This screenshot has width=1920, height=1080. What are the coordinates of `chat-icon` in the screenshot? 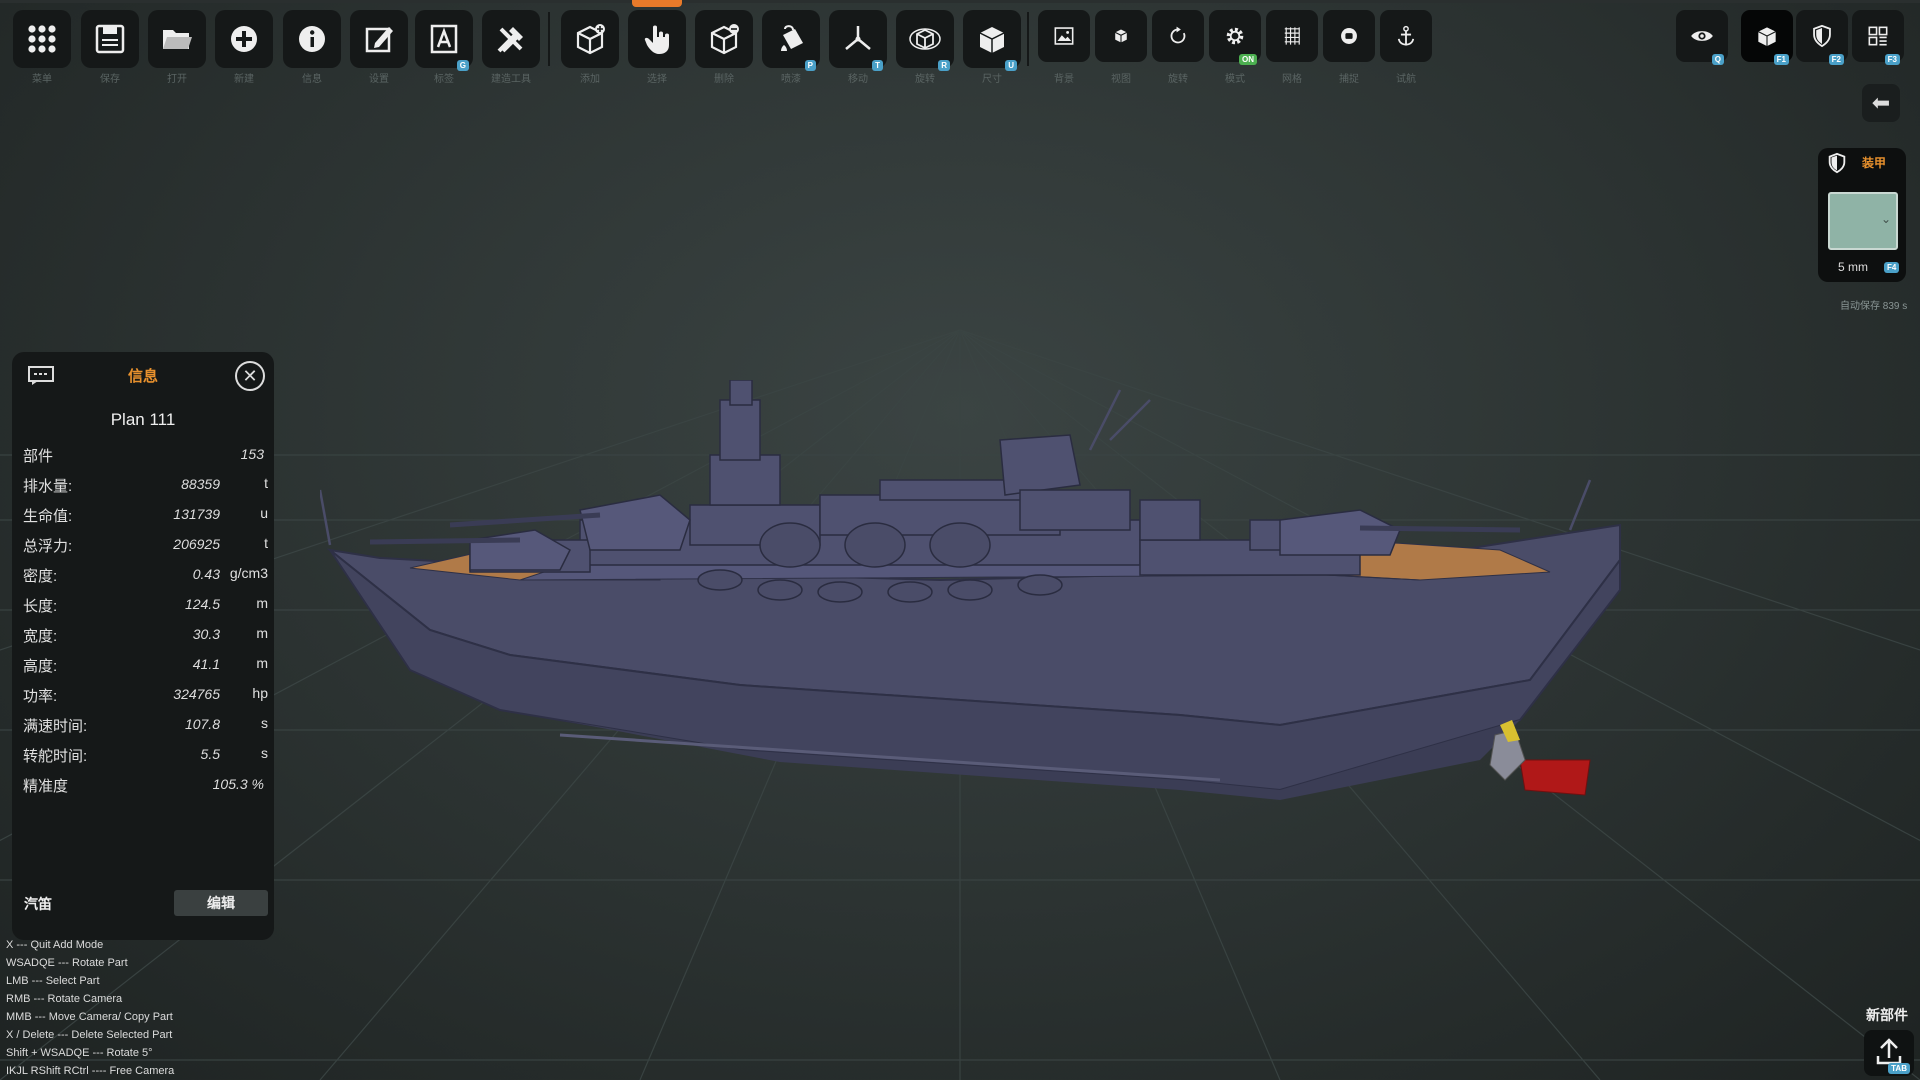 It's located at (41, 376).